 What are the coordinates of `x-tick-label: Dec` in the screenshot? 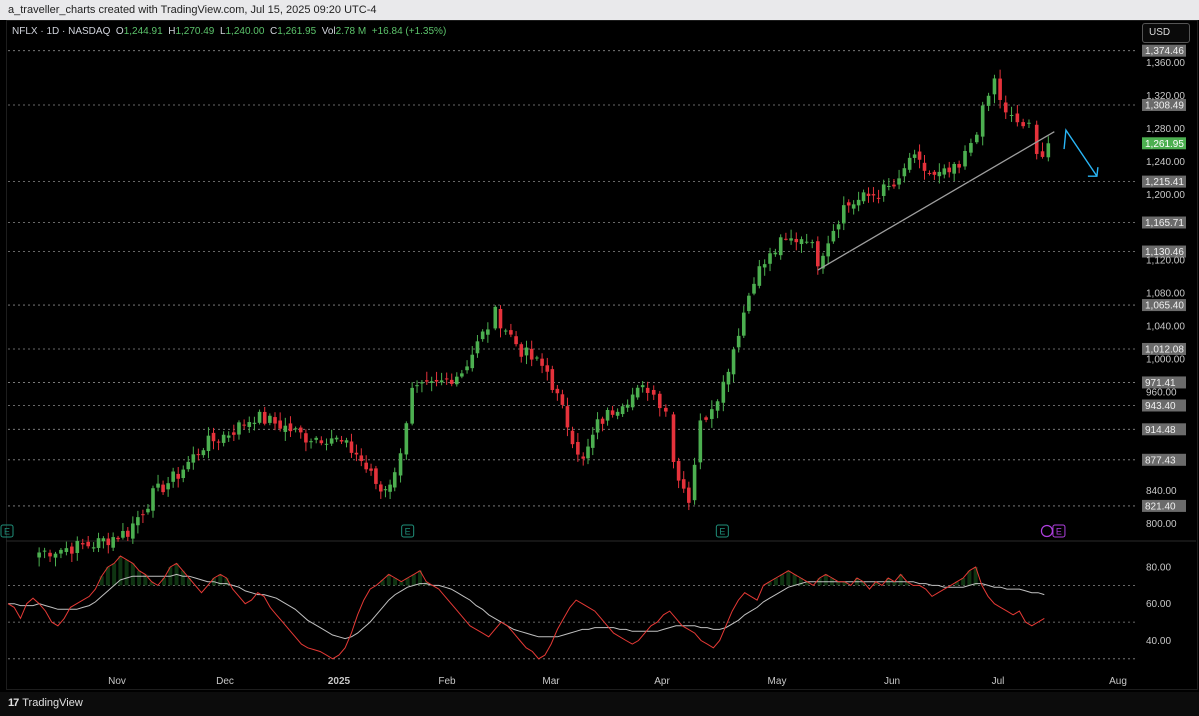 It's located at (225, 681).